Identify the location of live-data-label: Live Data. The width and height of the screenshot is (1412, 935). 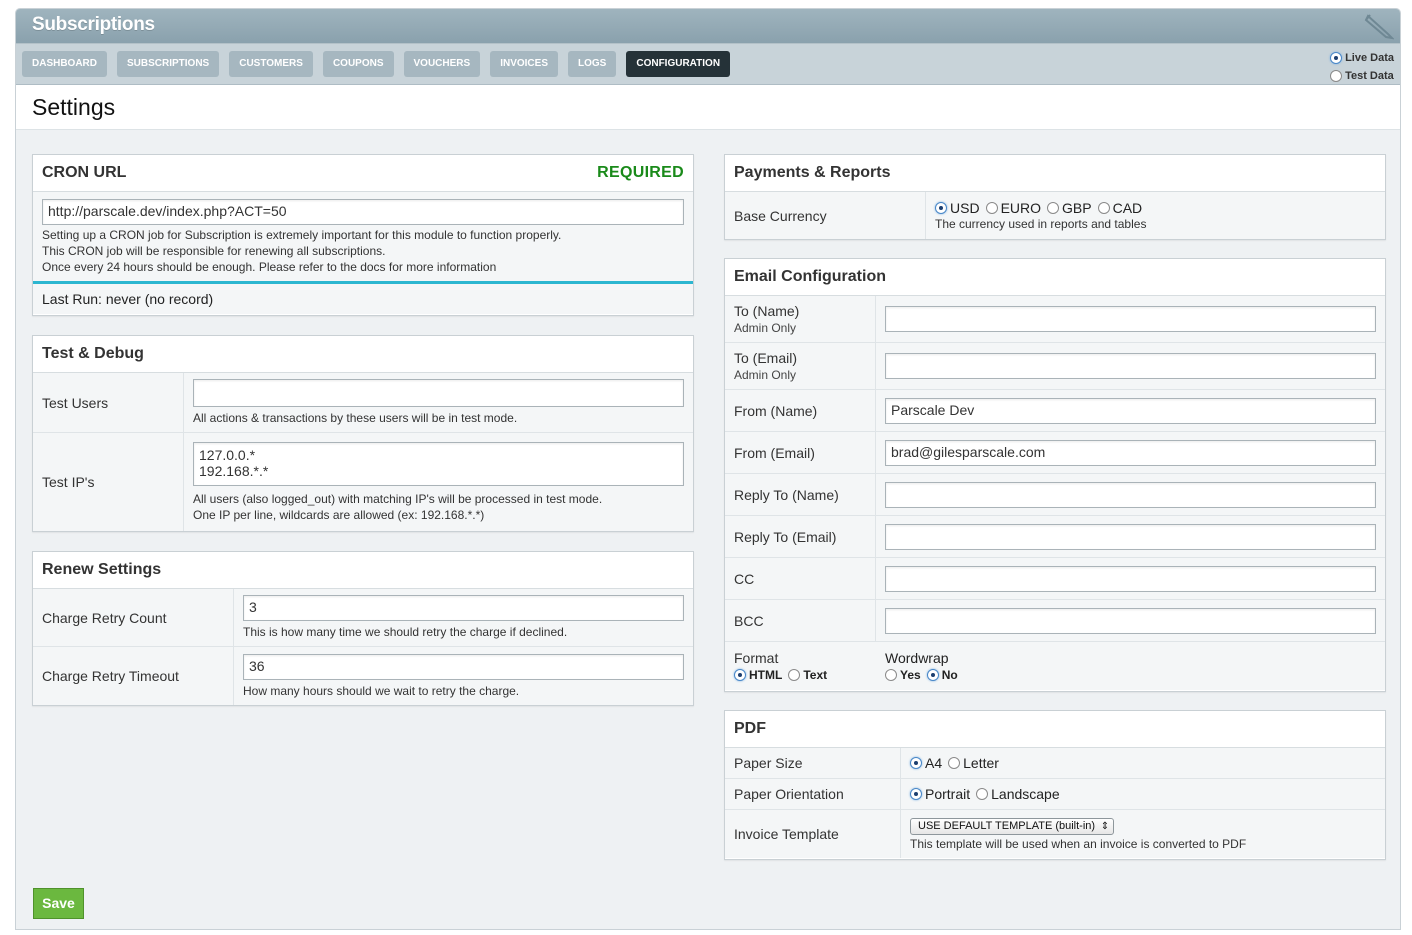
(1369, 58).